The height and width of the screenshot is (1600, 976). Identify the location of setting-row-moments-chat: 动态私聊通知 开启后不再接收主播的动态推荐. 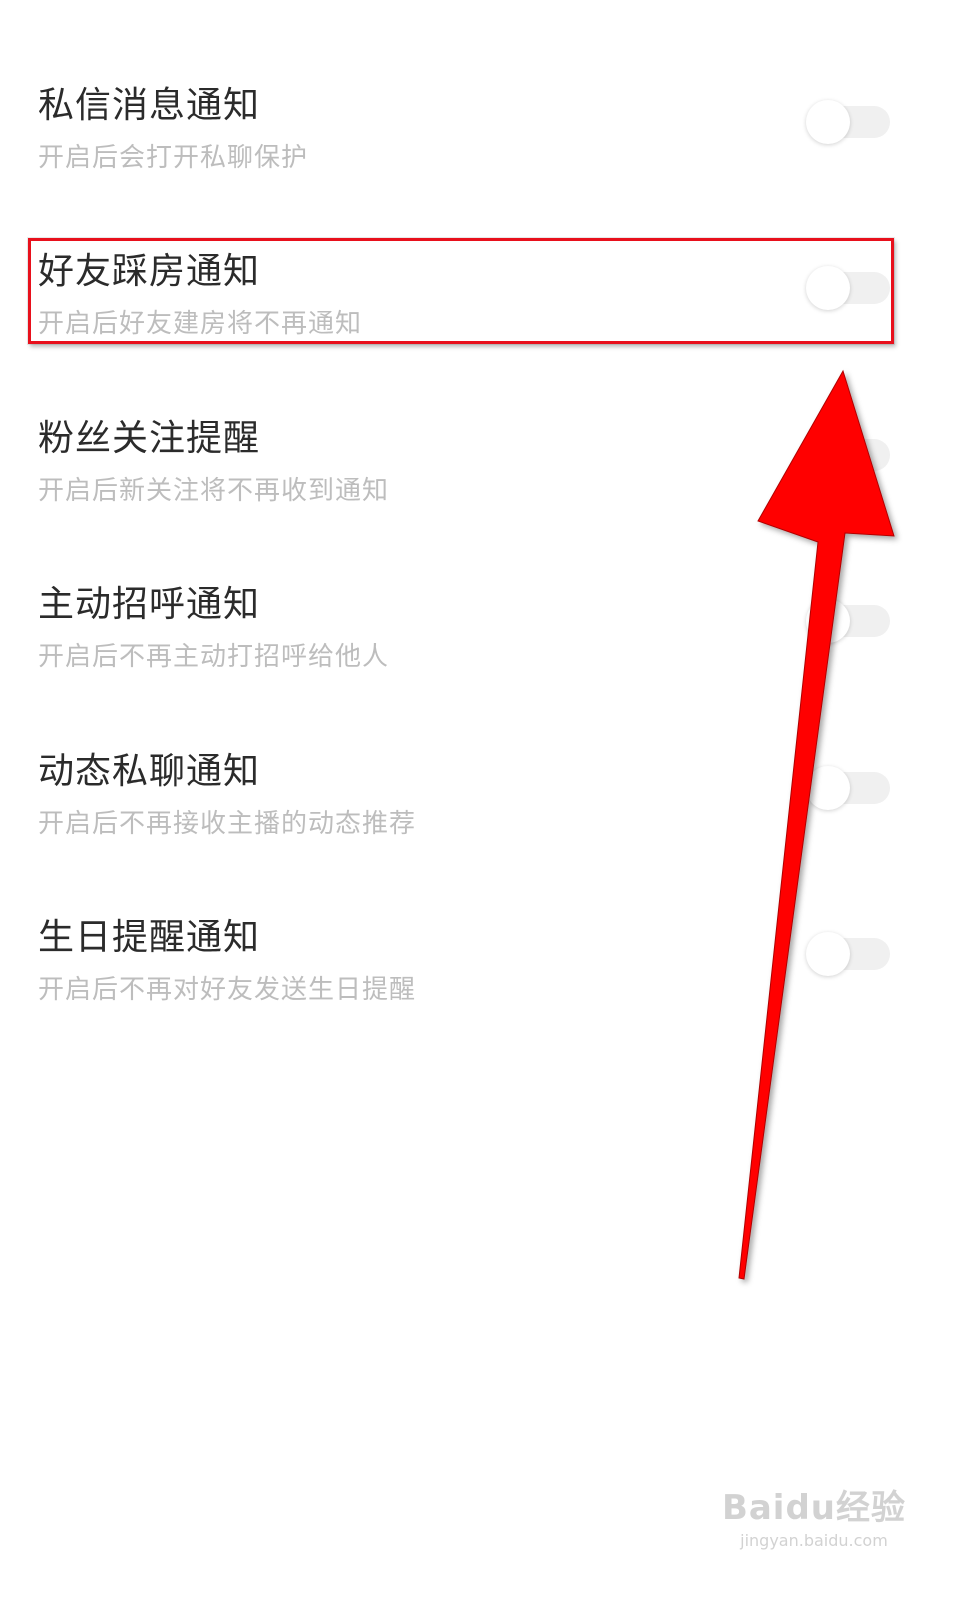
(488, 810).